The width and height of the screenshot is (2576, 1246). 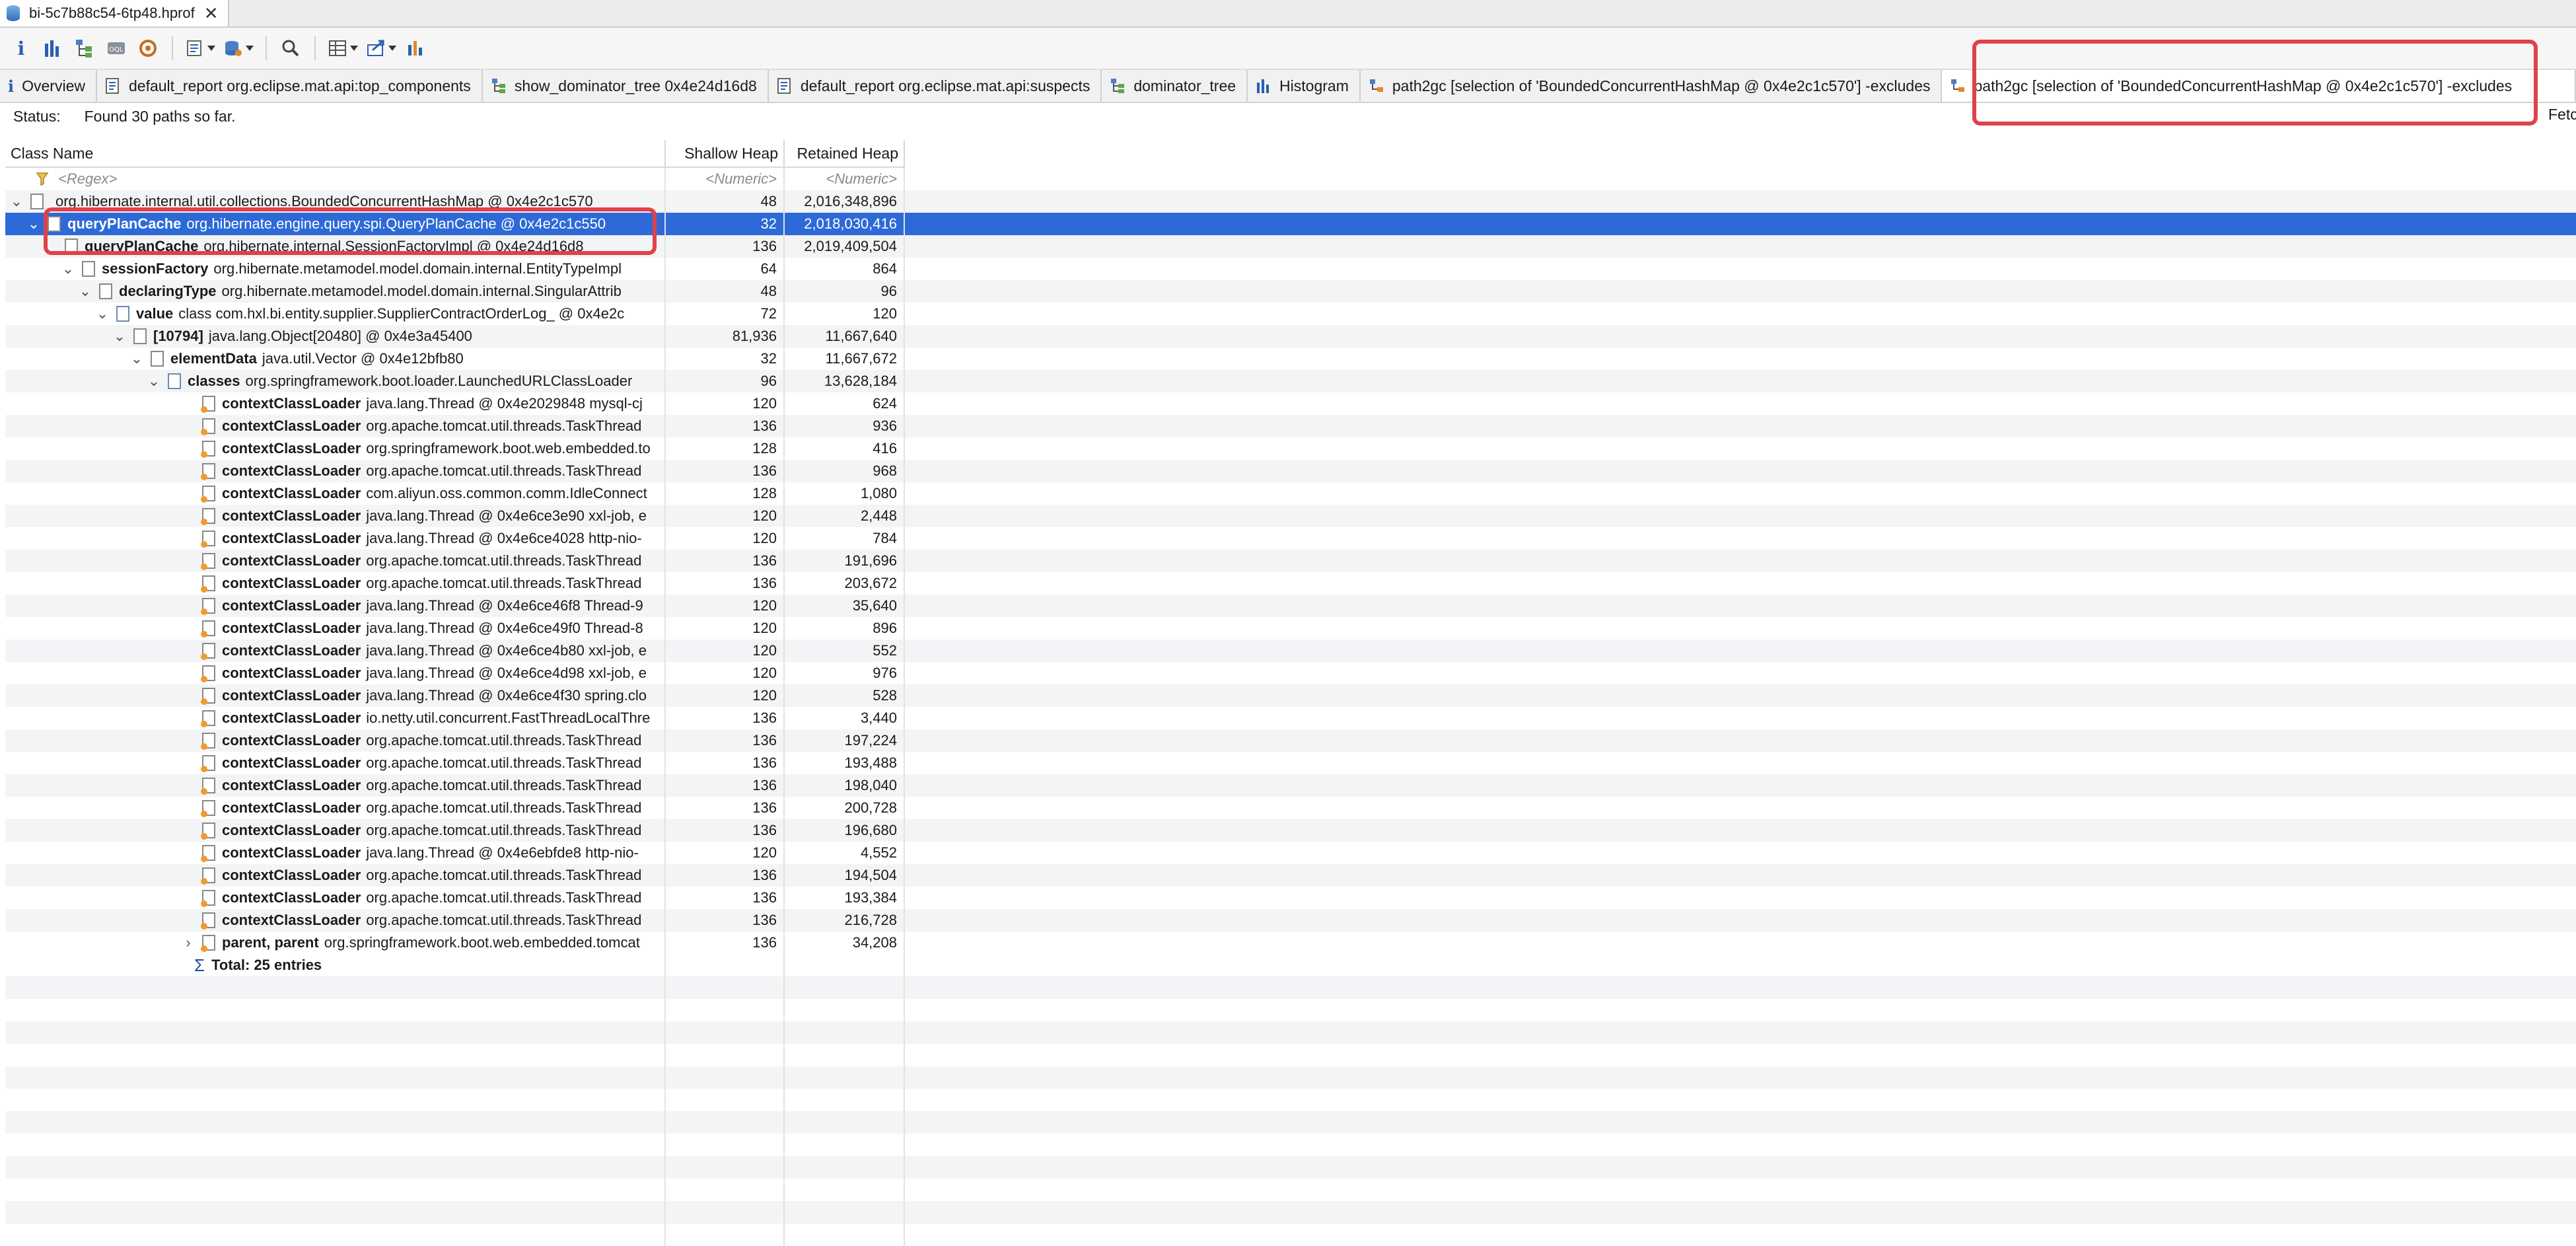 I want to click on column-shallow-heap: Shallow Heap, so click(x=725, y=153).